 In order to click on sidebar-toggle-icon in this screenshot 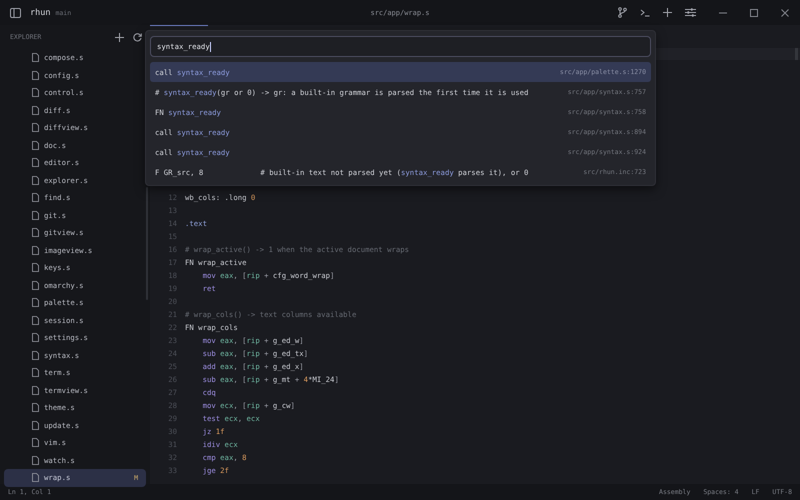, I will do `click(15, 13)`.